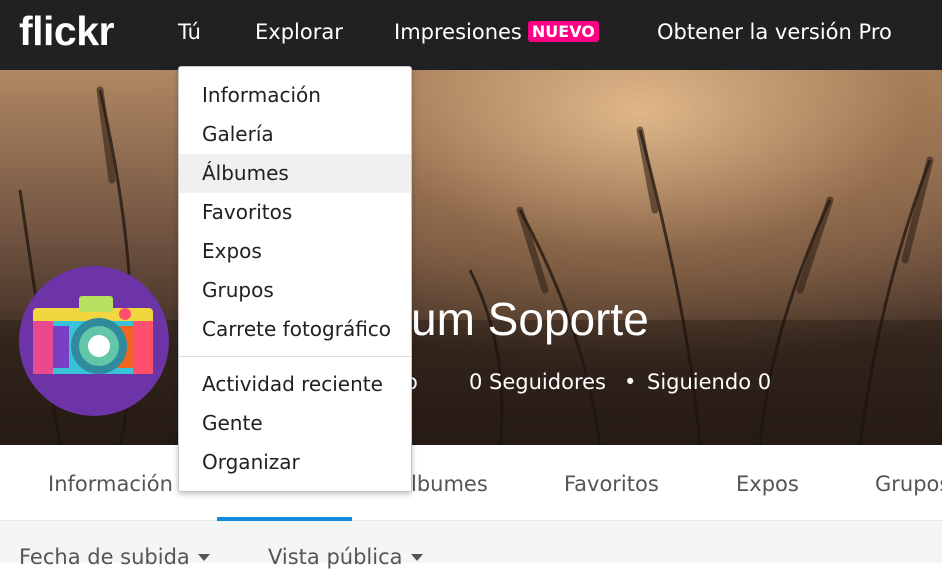 The width and height of the screenshot is (942, 569). Describe the element at coordinates (335, 557) in the screenshot. I see `public-view-label: Vista pública` at that location.